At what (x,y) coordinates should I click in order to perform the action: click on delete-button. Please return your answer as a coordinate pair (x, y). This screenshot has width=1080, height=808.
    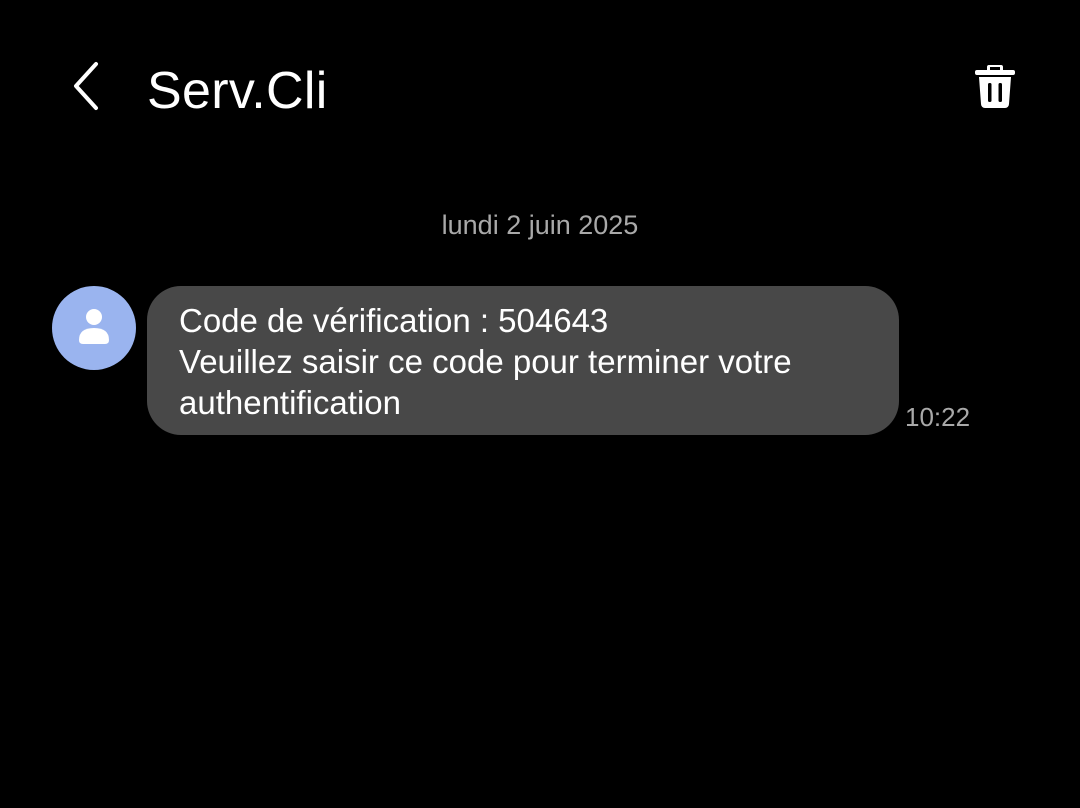
    Looking at the image, I should click on (995, 88).